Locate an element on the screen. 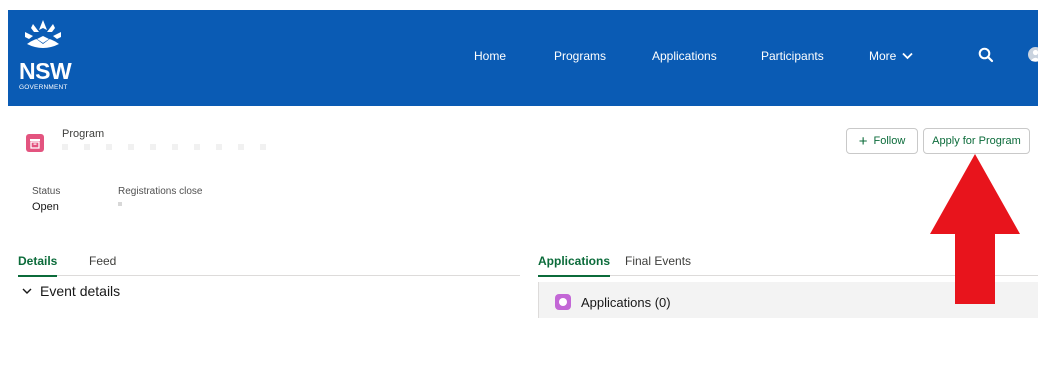 The image size is (1038, 365). nav-programs: Programs is located at coordinates (580, 56).